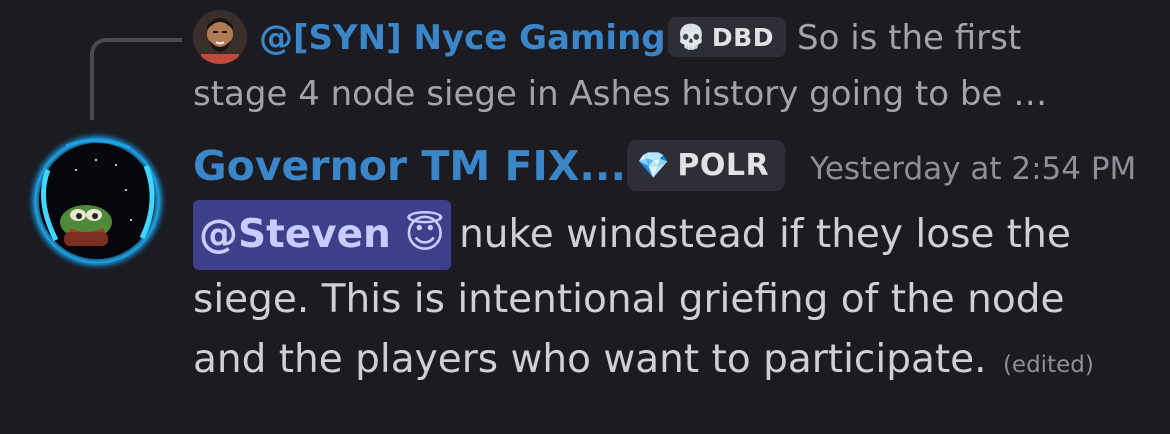 Image resolution: width=1170 pixels, height=434 pixels. I want to click on message-line: @Steven 😇 nuke windstead if they lose the, so click(673, 235).